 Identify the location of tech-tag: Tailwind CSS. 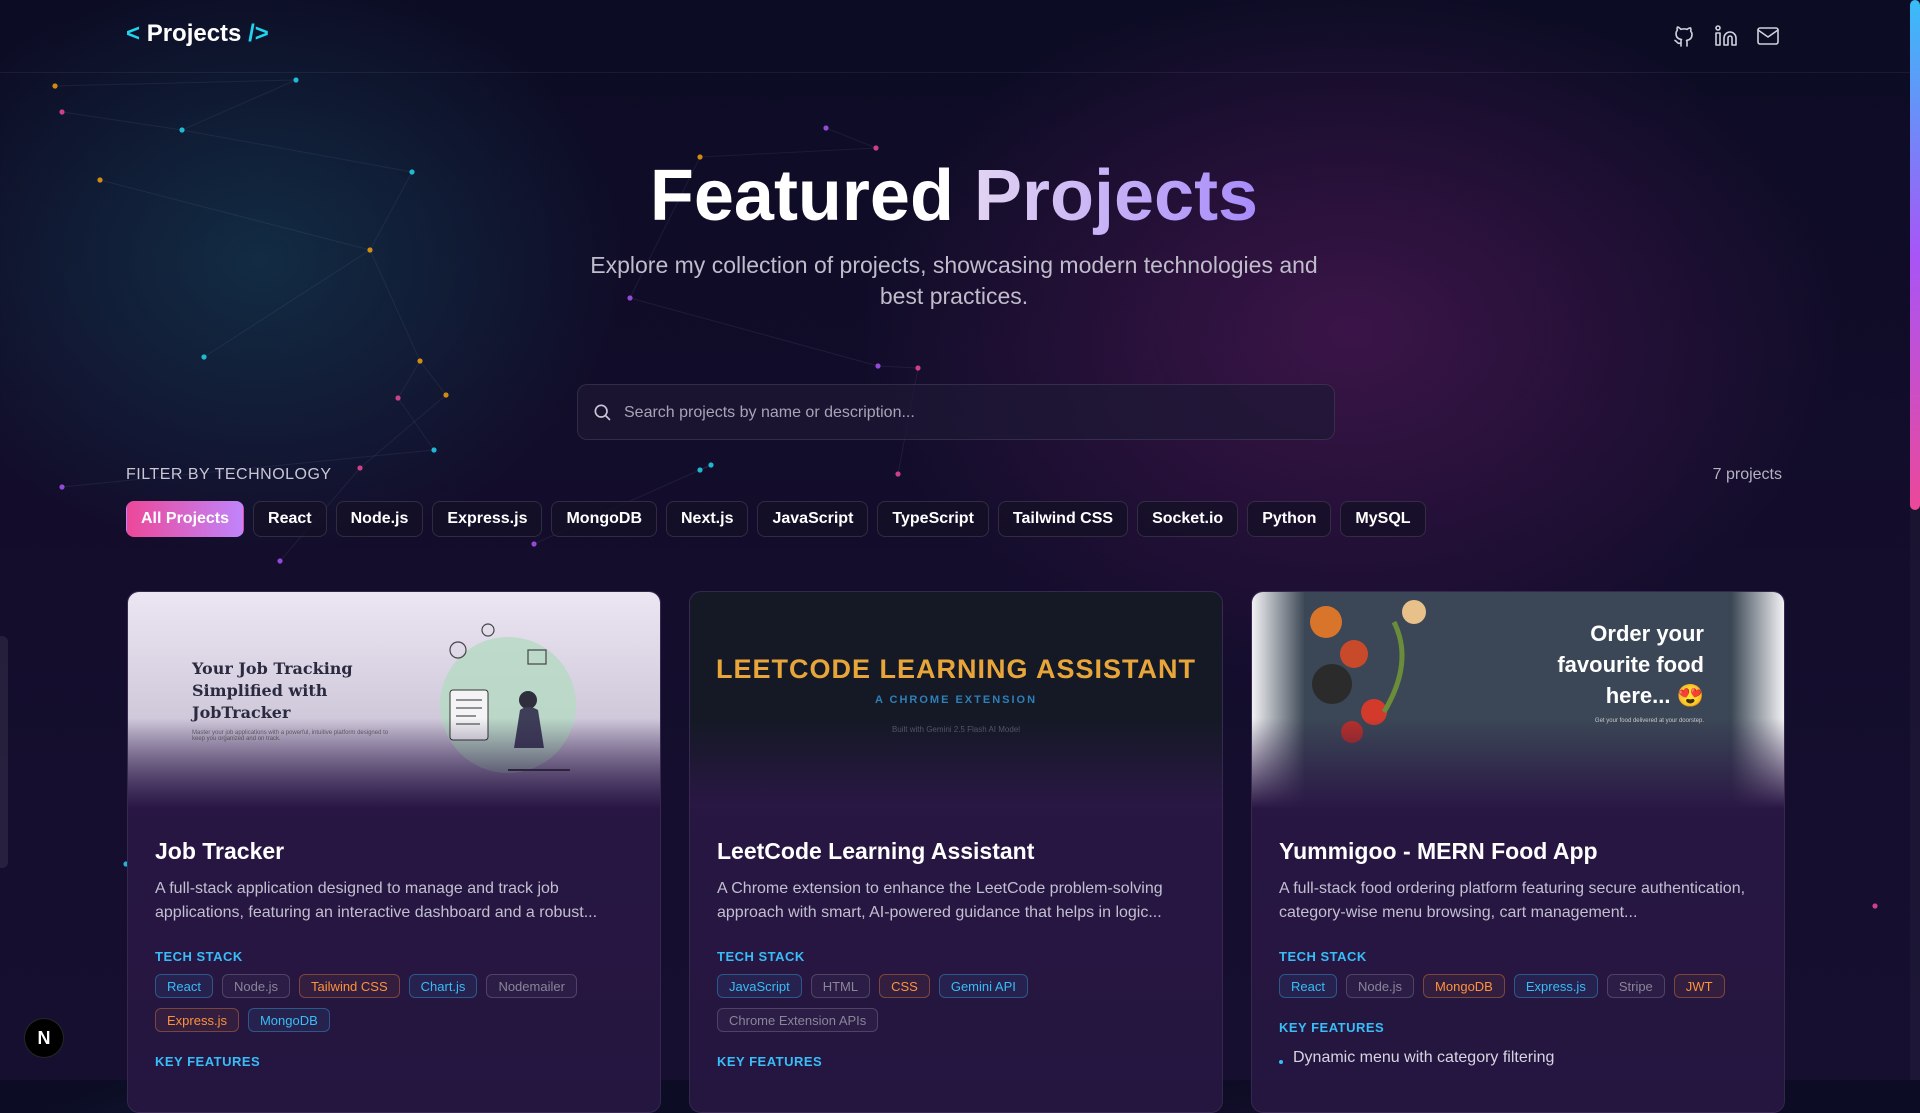
(349, 986).